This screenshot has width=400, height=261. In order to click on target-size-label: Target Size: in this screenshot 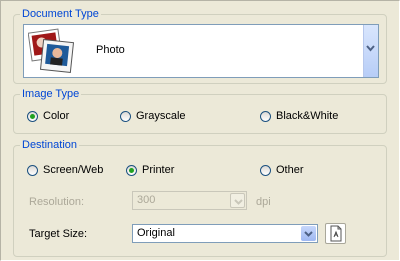, I will do `click(58, 234)`.